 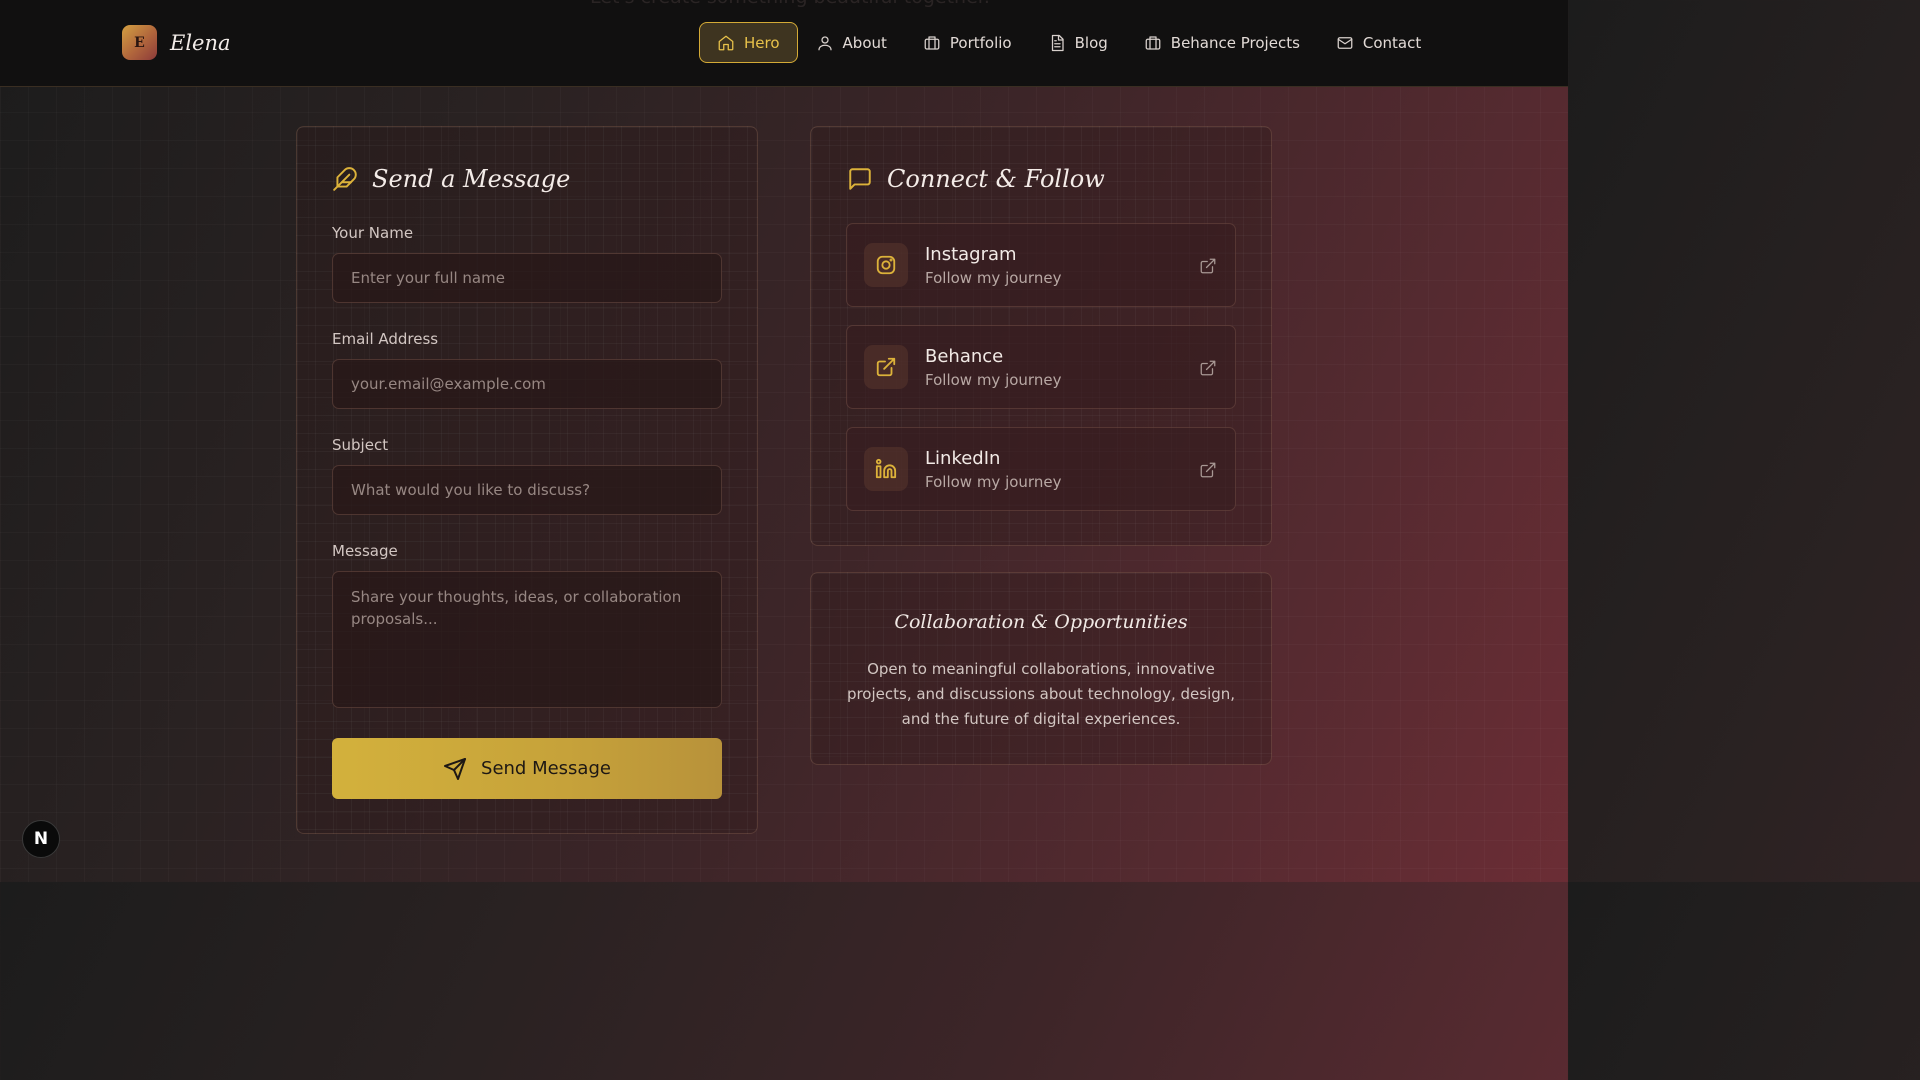 What do you see at coordinates (1041, 469) in the screenshot?
I see `social-link-linkedin: LinkedIn Follow my journey` at bounding box center [1041, 469].